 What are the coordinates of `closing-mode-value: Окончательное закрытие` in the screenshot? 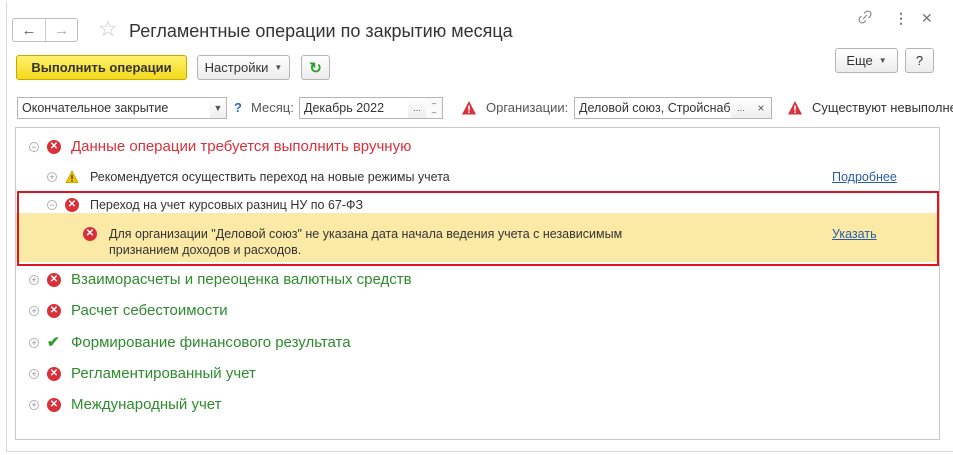 It's located at (95, 108).